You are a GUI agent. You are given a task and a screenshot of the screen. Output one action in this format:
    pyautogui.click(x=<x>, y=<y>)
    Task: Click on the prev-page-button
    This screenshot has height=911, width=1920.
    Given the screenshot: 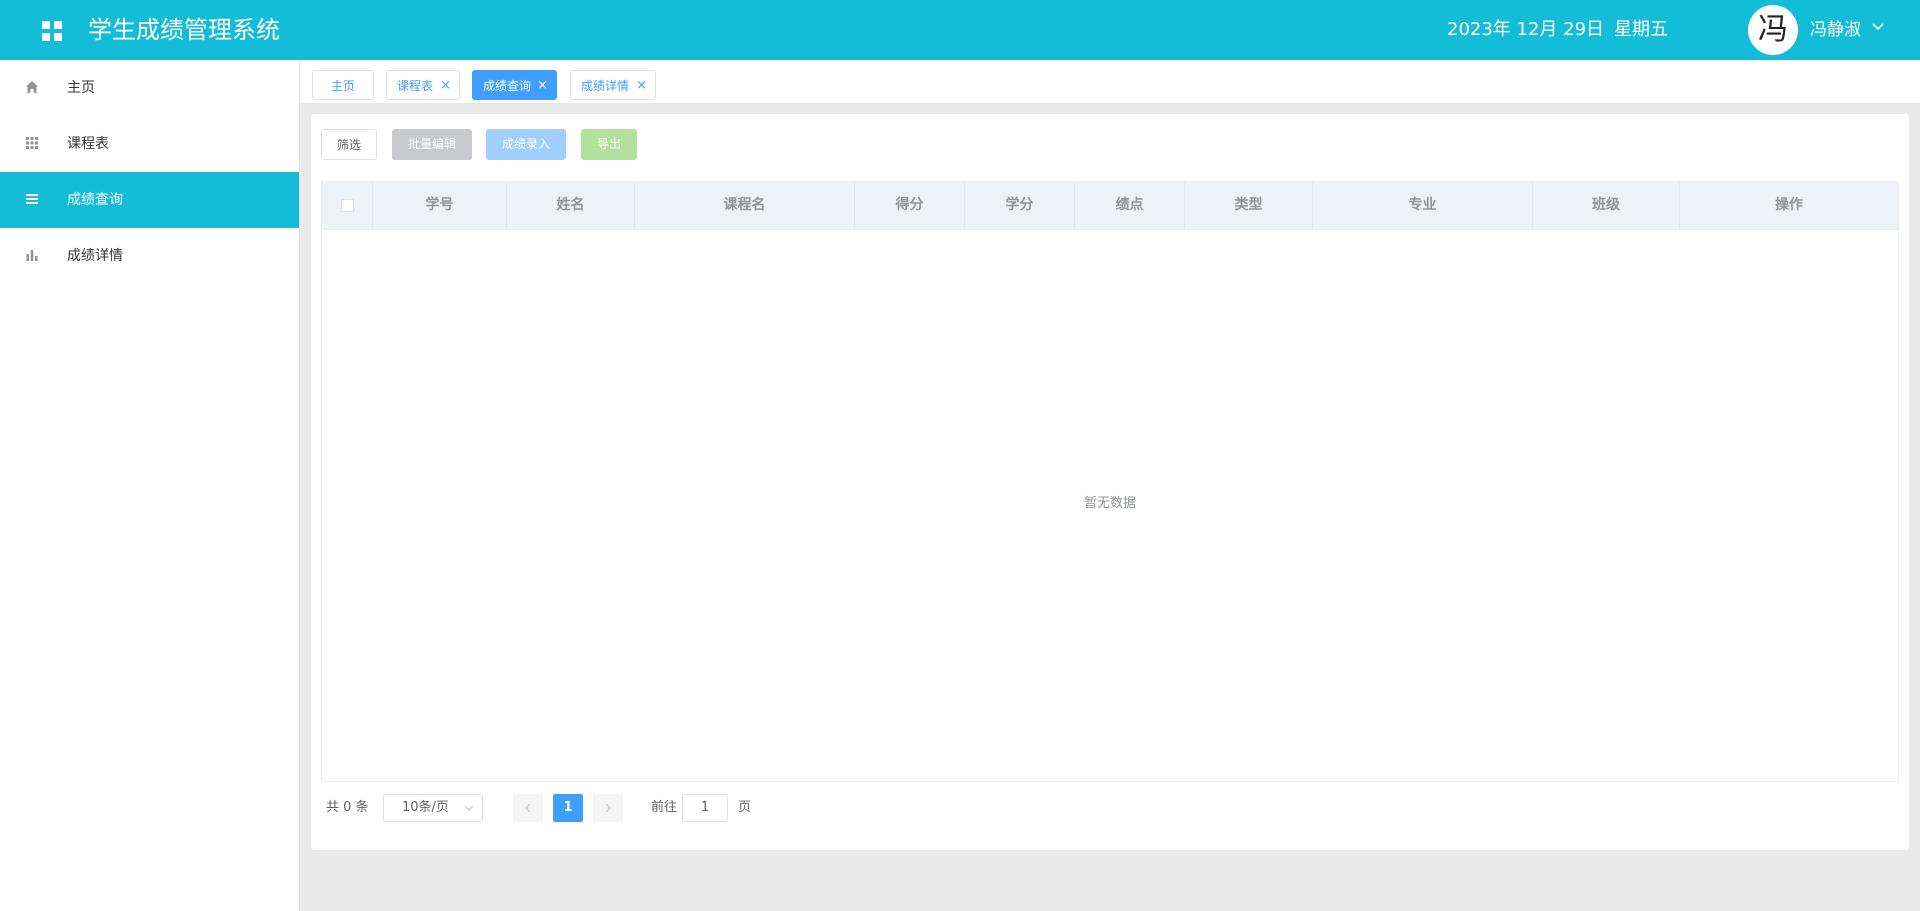 What is the action you would take?
    pyautogui.click(x=528, y=808)
    